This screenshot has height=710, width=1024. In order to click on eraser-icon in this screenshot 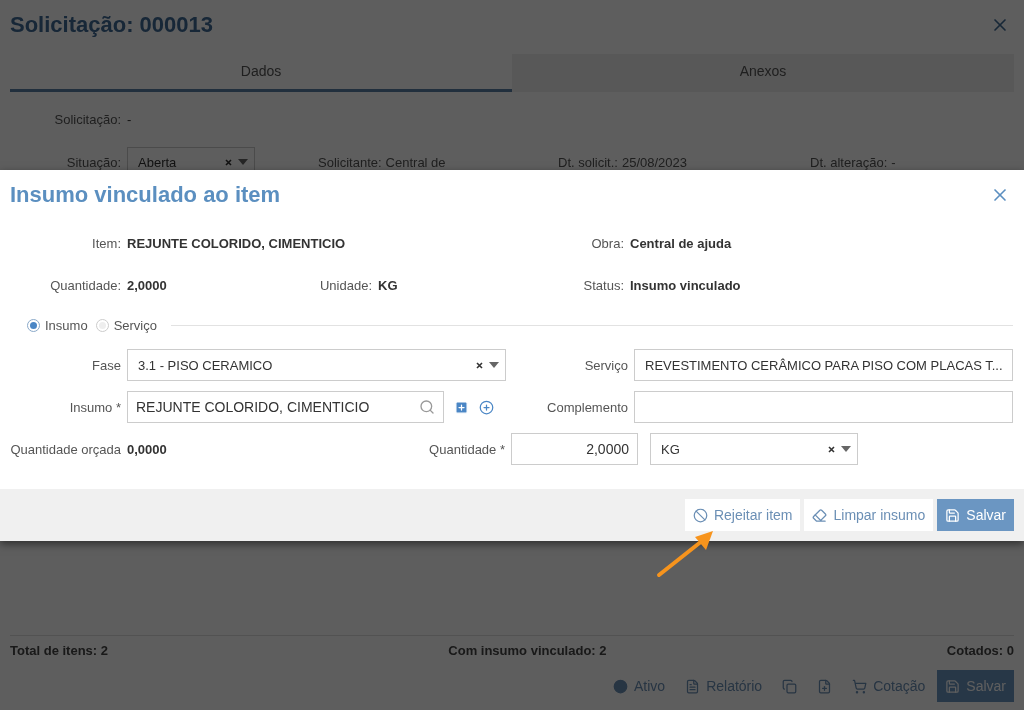, I will do `click(820, 515)`.